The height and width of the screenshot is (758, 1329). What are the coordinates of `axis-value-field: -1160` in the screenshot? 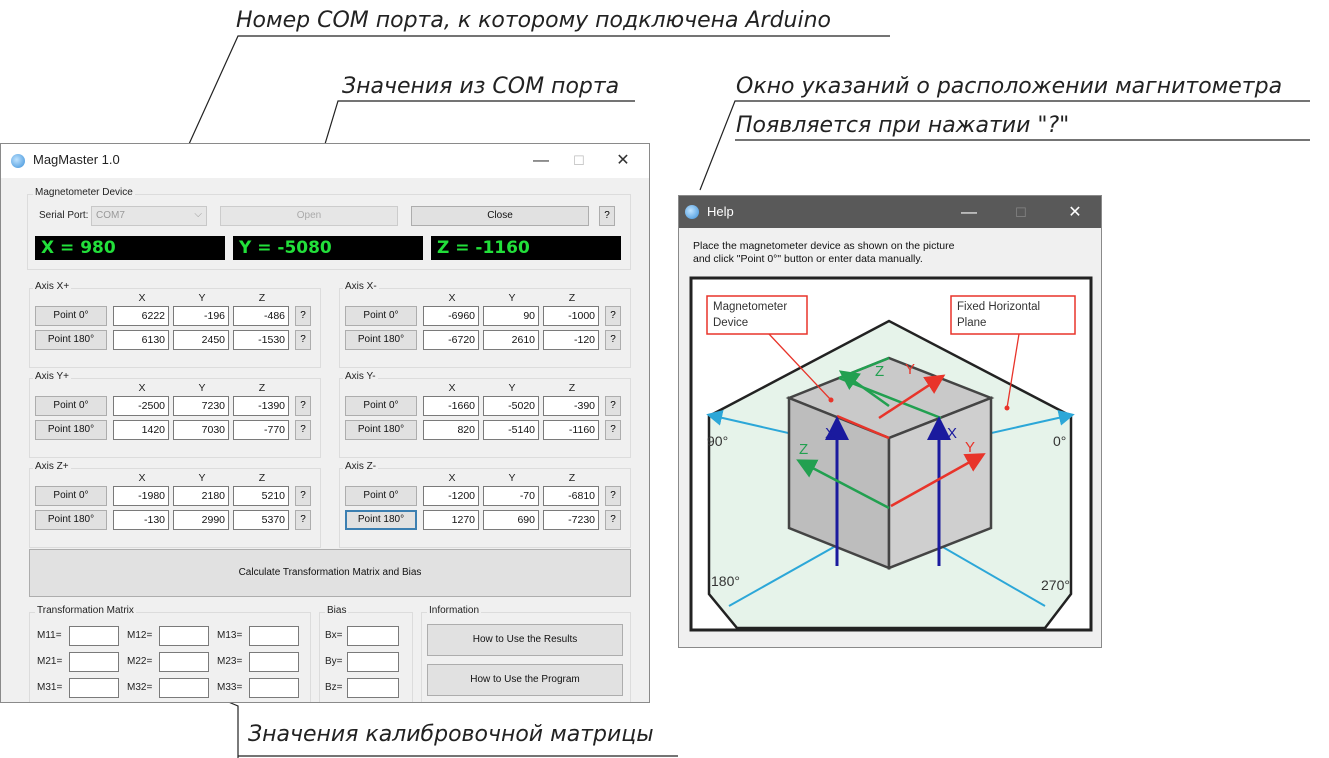 It's located at (571, 430).